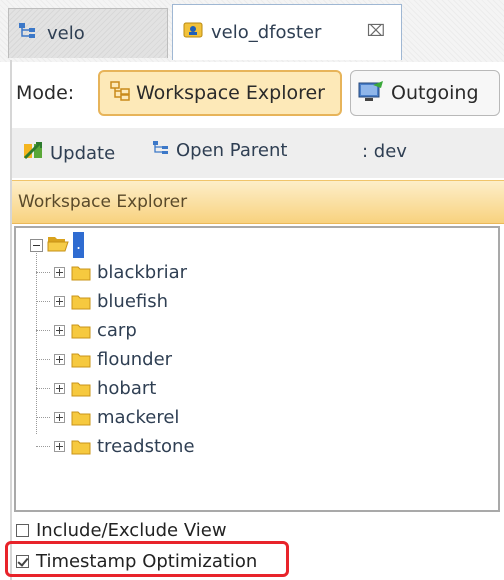 The image size is (504, 580). Describe the element at coordinates (255, 388) in the screenshot. I see `tree-item-hobart: hobart` at that location.